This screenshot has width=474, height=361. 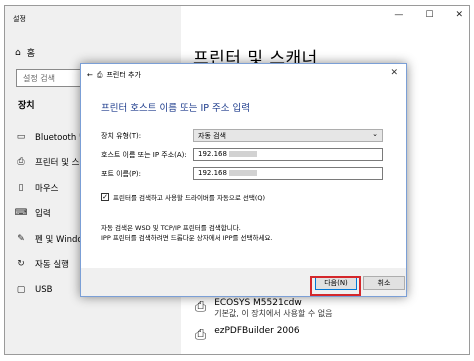 What do you see at coordinates (47, 188) in the screenshot?
I see `sidebar-item-label: 마우스` at bounding box center [47, 188].